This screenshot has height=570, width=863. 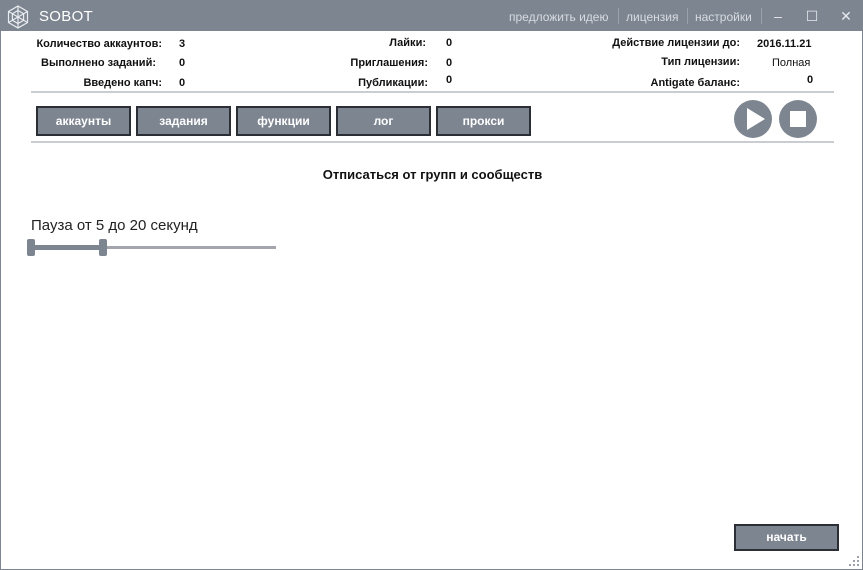 What do you see at coordinates (183, 121) in the screenshot?
I see `tab-tasks: задания` at bounding box center [183, 121].